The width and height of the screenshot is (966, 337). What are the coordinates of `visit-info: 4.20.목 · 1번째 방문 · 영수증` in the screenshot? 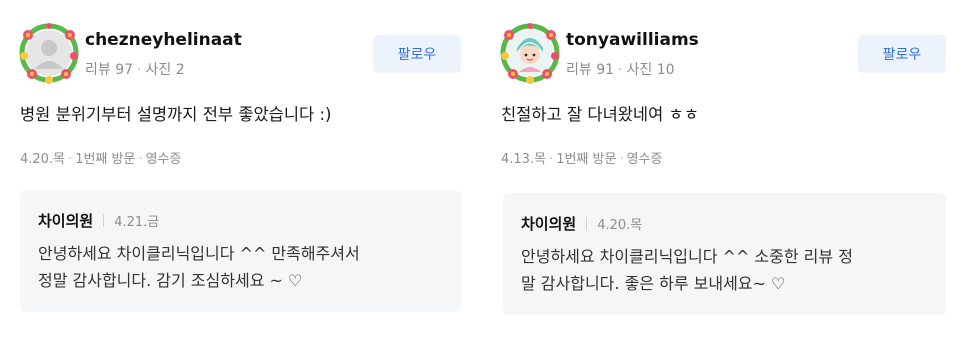 It's located at (100, 157).